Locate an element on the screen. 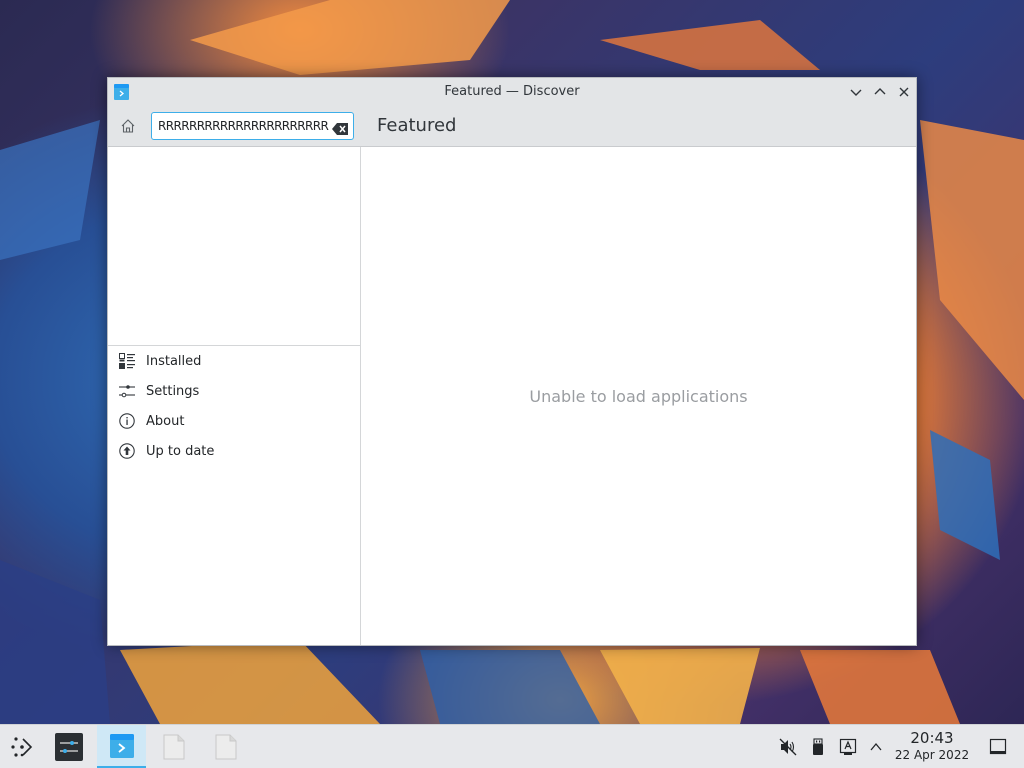 This screenshot has height=768, width=1024. chevron-down-icon is located at coordinates (856, 92).